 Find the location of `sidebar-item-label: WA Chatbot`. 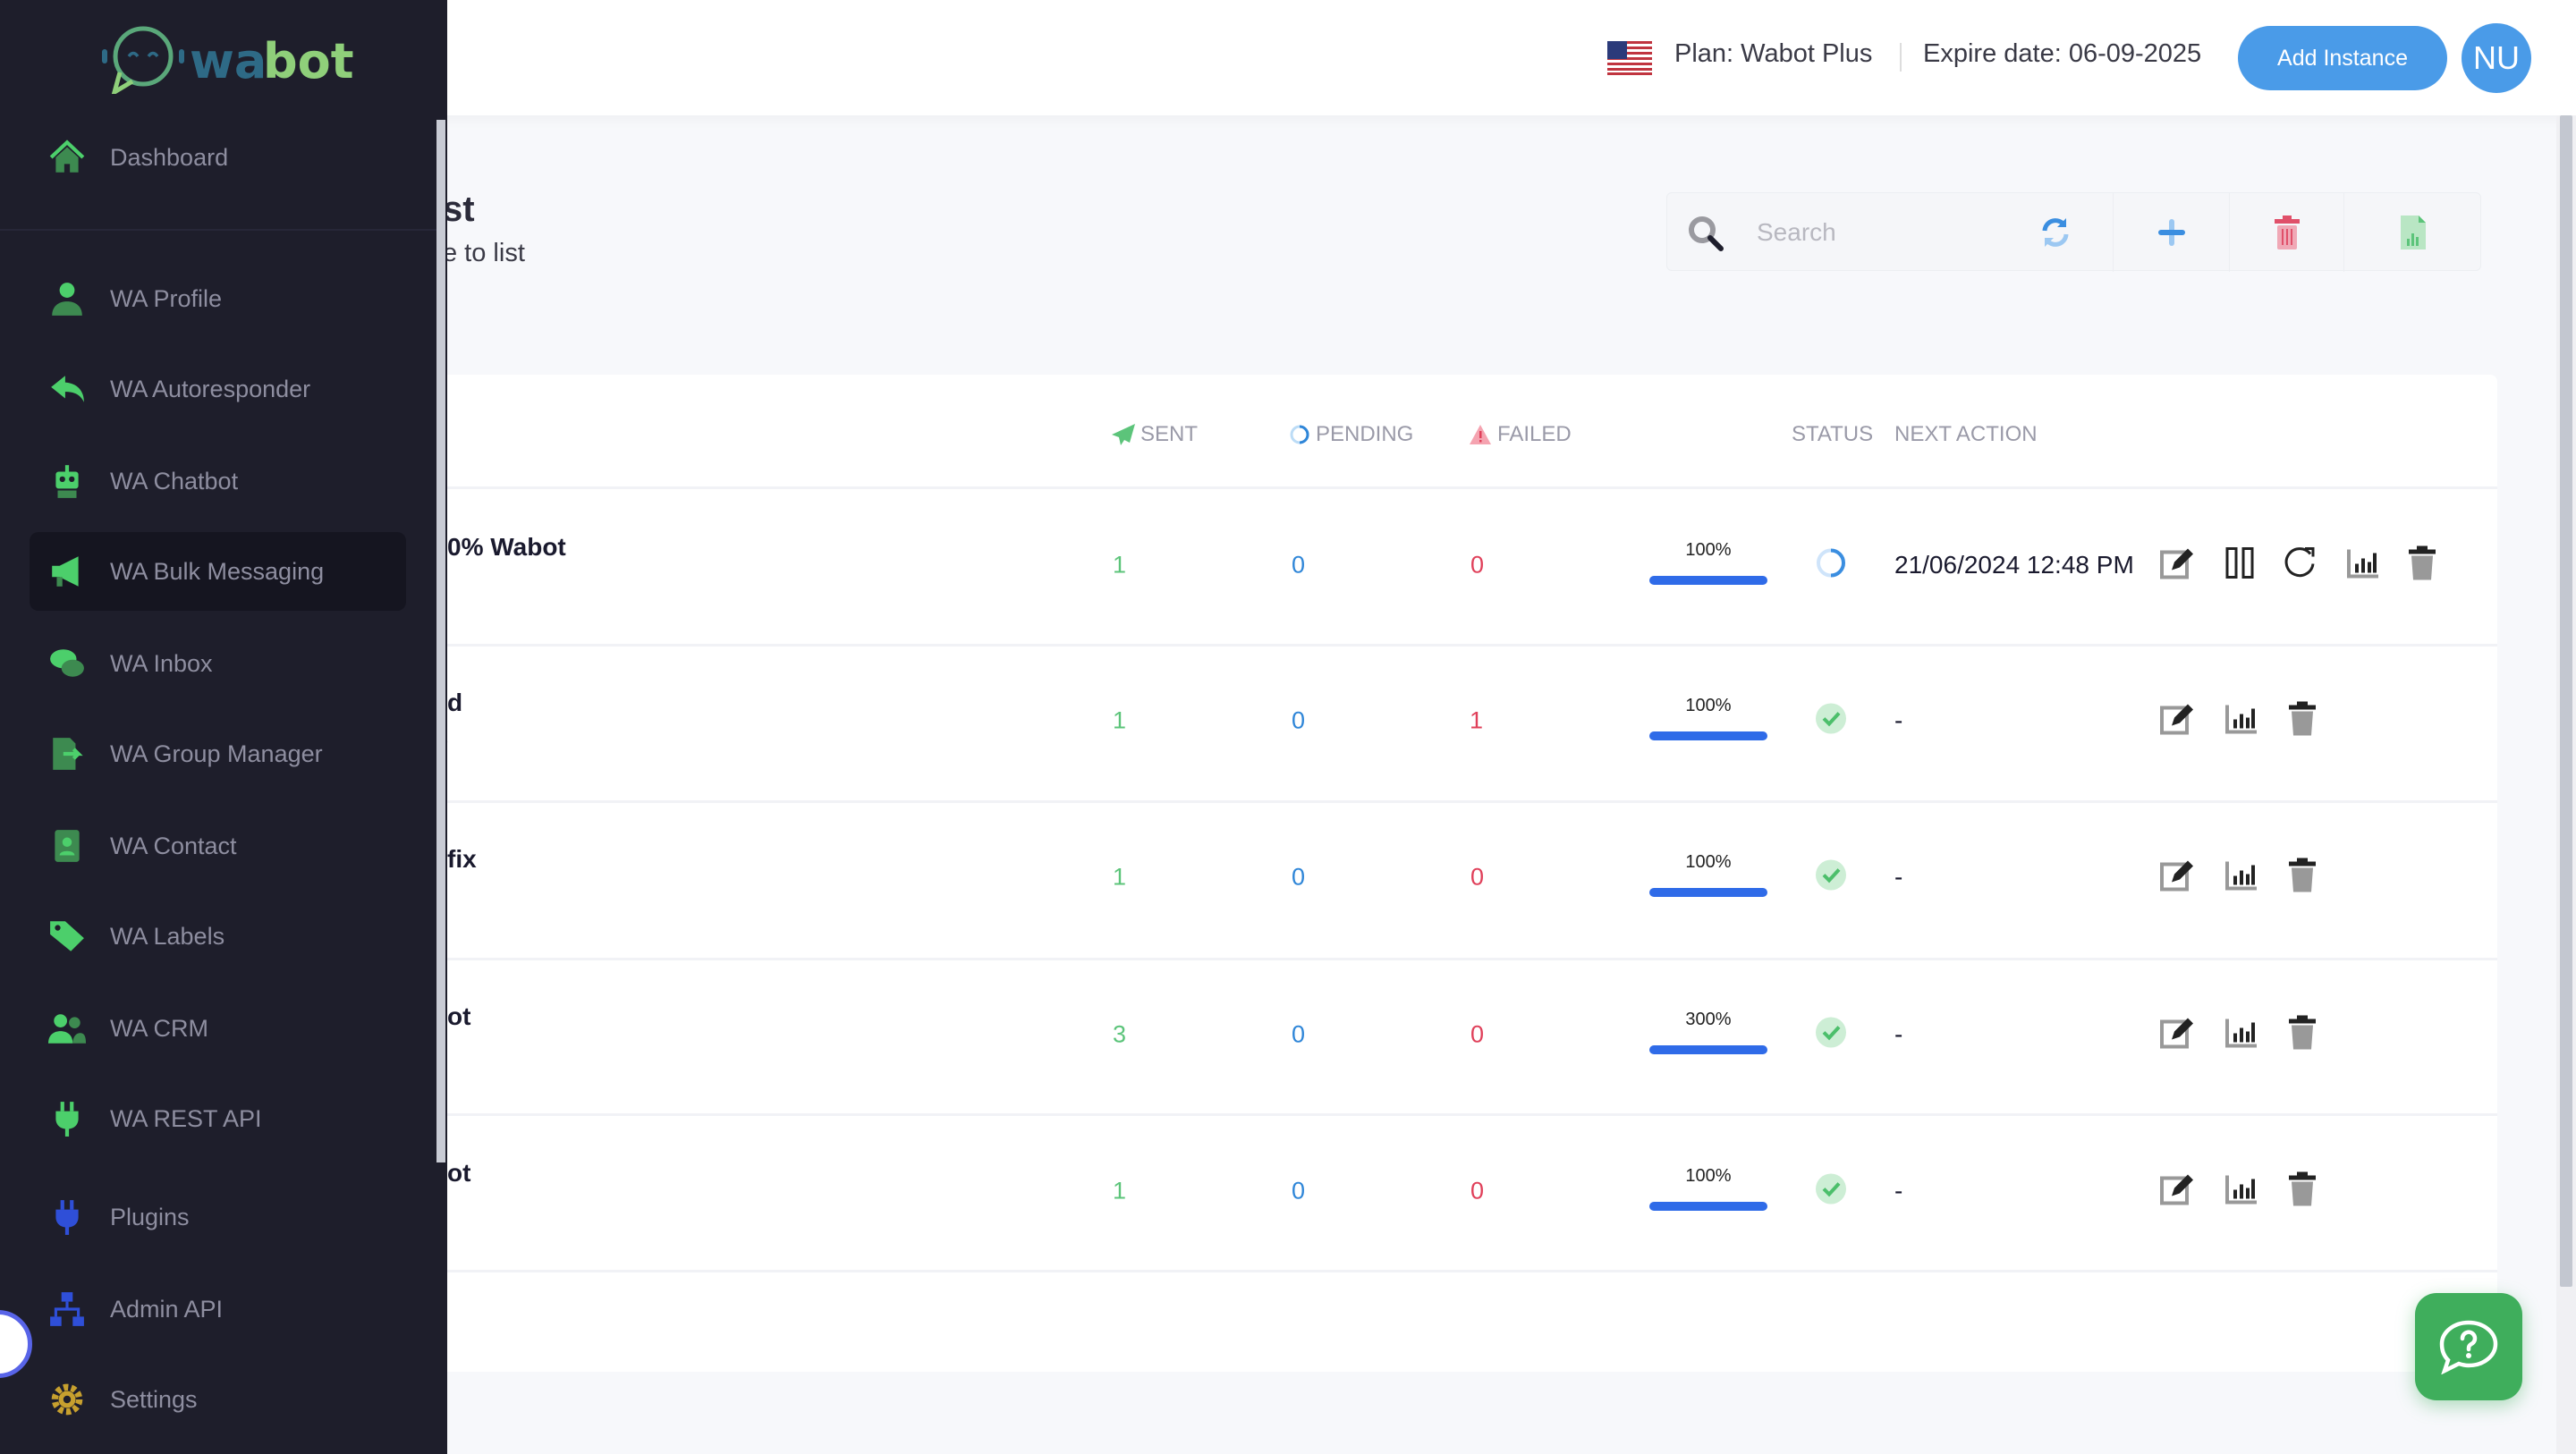

sidebar-item-label: WA Chatbot is located at coordinates (174, 481).